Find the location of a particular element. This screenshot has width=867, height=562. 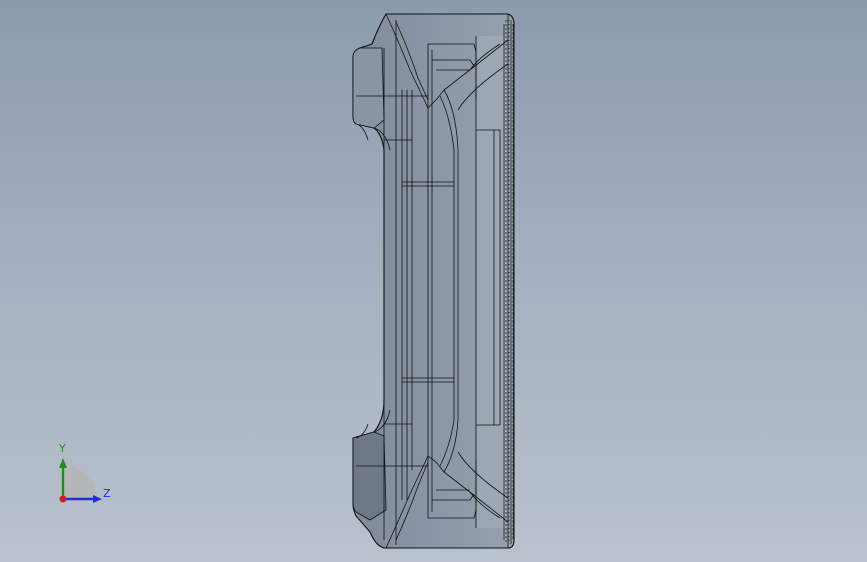

x-axis-dot is located at coordinates (63, 499).